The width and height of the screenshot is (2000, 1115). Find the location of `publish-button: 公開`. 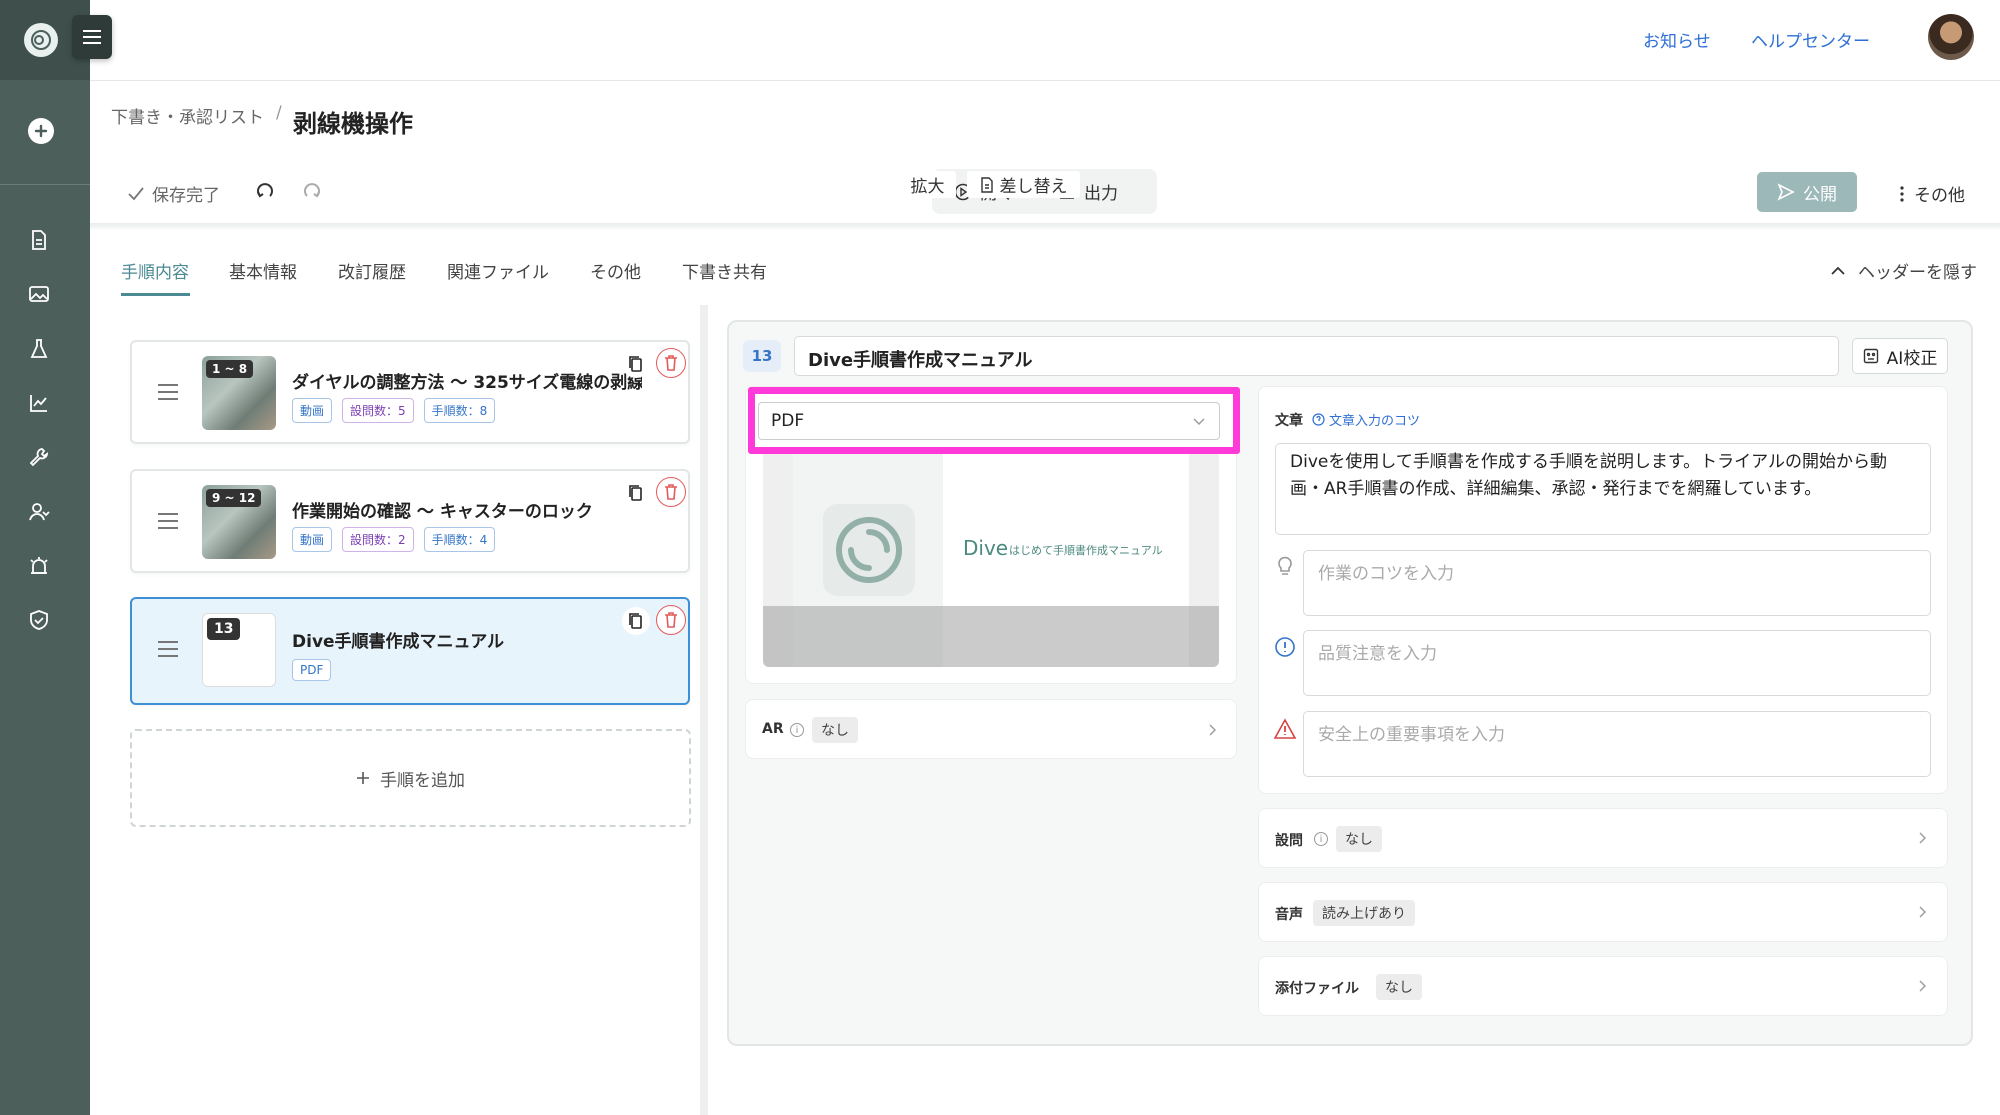

publish-button: 公開 is located at coordinates (1807, 192).